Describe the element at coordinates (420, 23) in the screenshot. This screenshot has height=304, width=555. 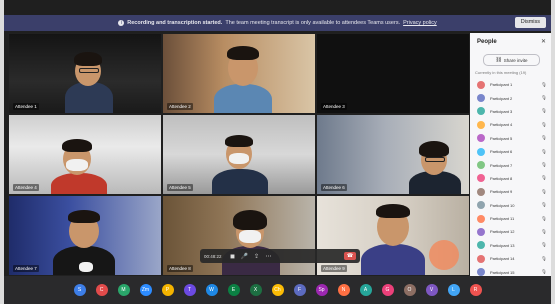
I see `privacy-policy-link: Privacy policy` at that location.